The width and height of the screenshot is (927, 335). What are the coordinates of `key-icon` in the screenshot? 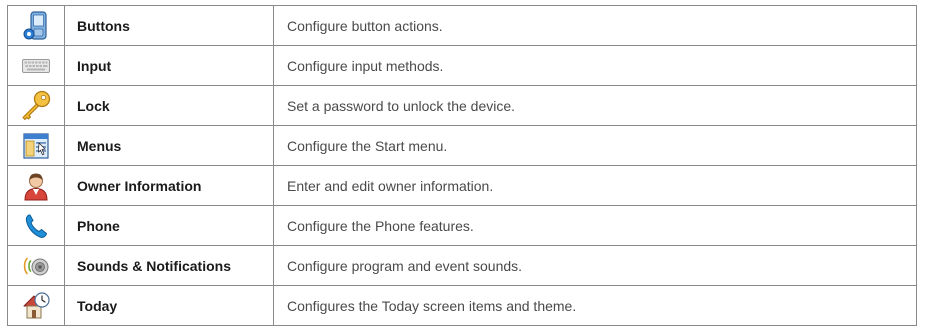 It's located at (36, 106).